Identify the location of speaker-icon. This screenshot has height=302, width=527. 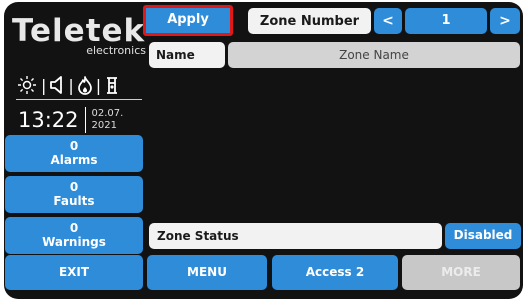
(56, 85).